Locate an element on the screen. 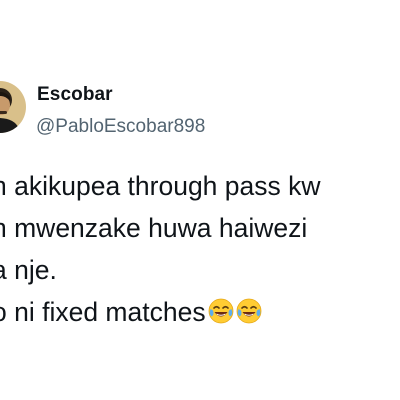  tweet-text-line-4: o ni fixed matches is located at coordinates (160, 312).